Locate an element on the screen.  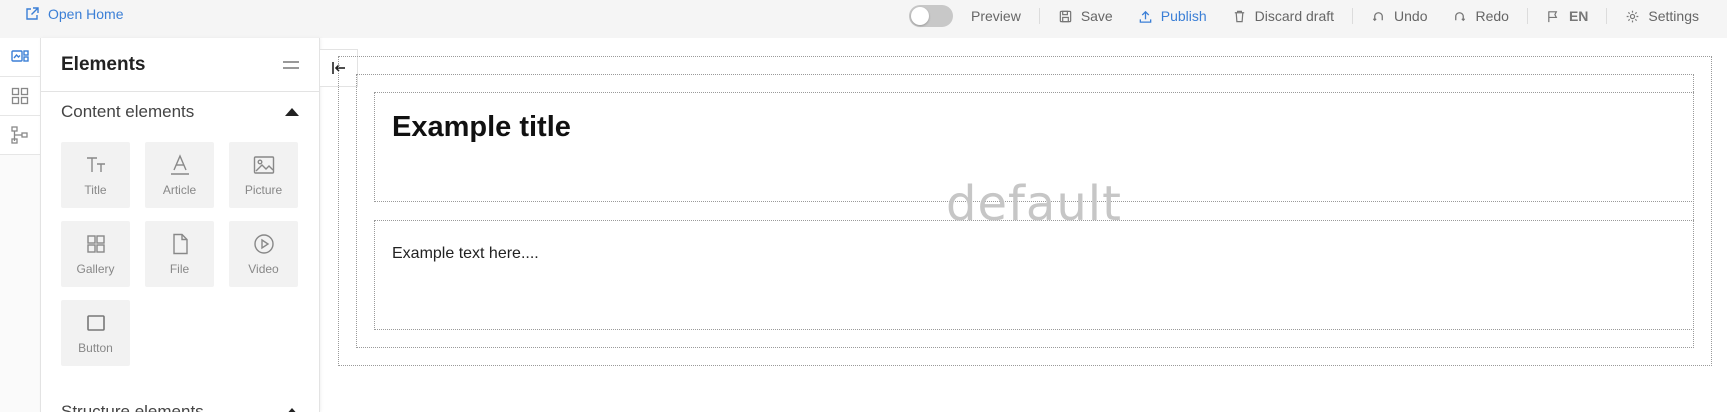
structure-tree-icon is located at coordinates (19, 135).